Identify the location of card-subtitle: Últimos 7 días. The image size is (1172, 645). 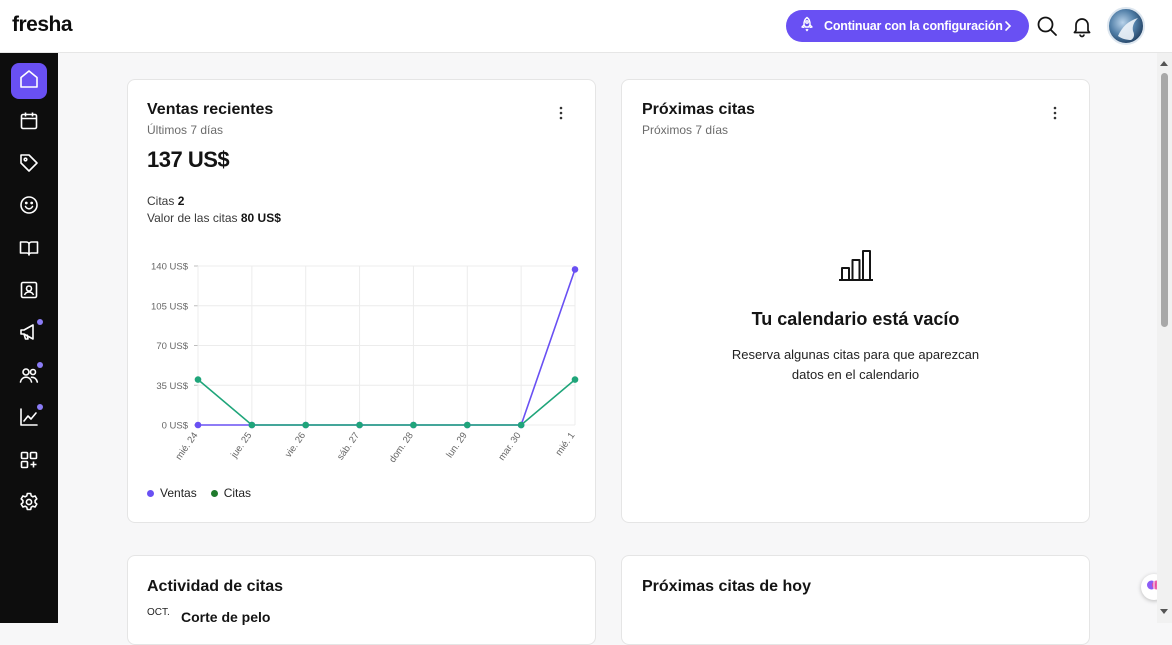
(185, 130).